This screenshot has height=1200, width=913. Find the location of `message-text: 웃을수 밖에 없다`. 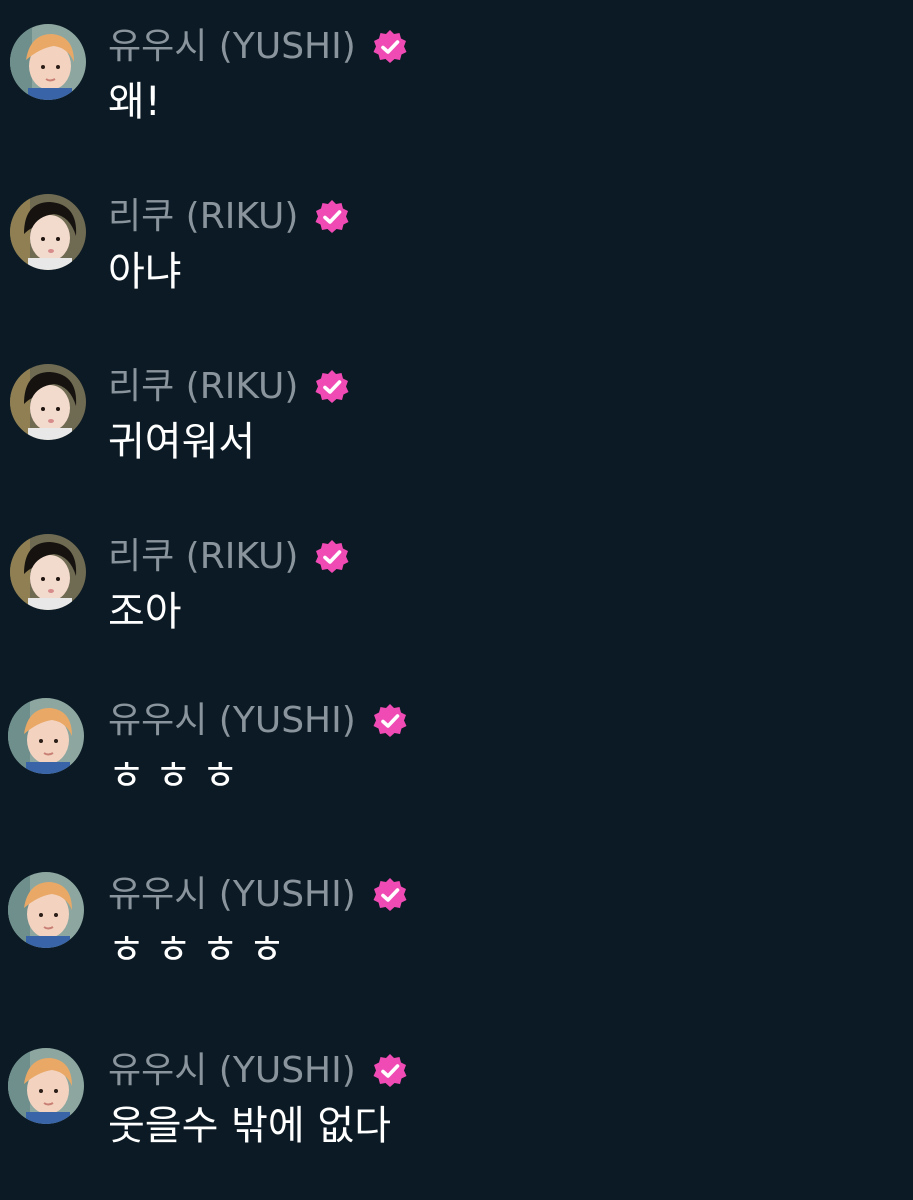

message-text: 웃을수 밖에 없다 is located at coordinates (250, 1126).